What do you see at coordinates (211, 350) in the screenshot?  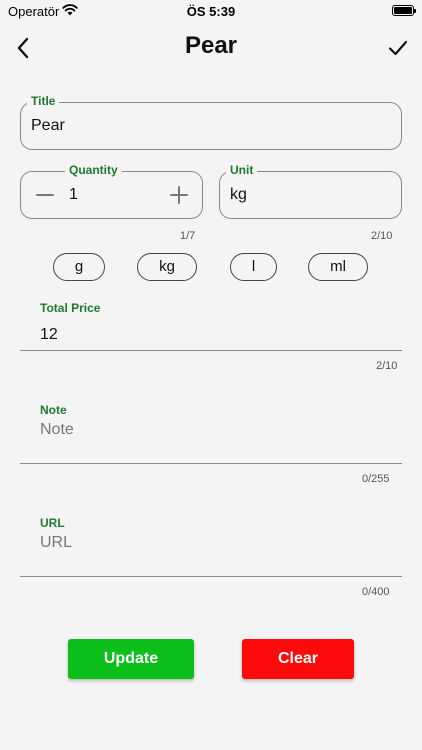 I see `total-price-underline` at bounding box center [211, 350].